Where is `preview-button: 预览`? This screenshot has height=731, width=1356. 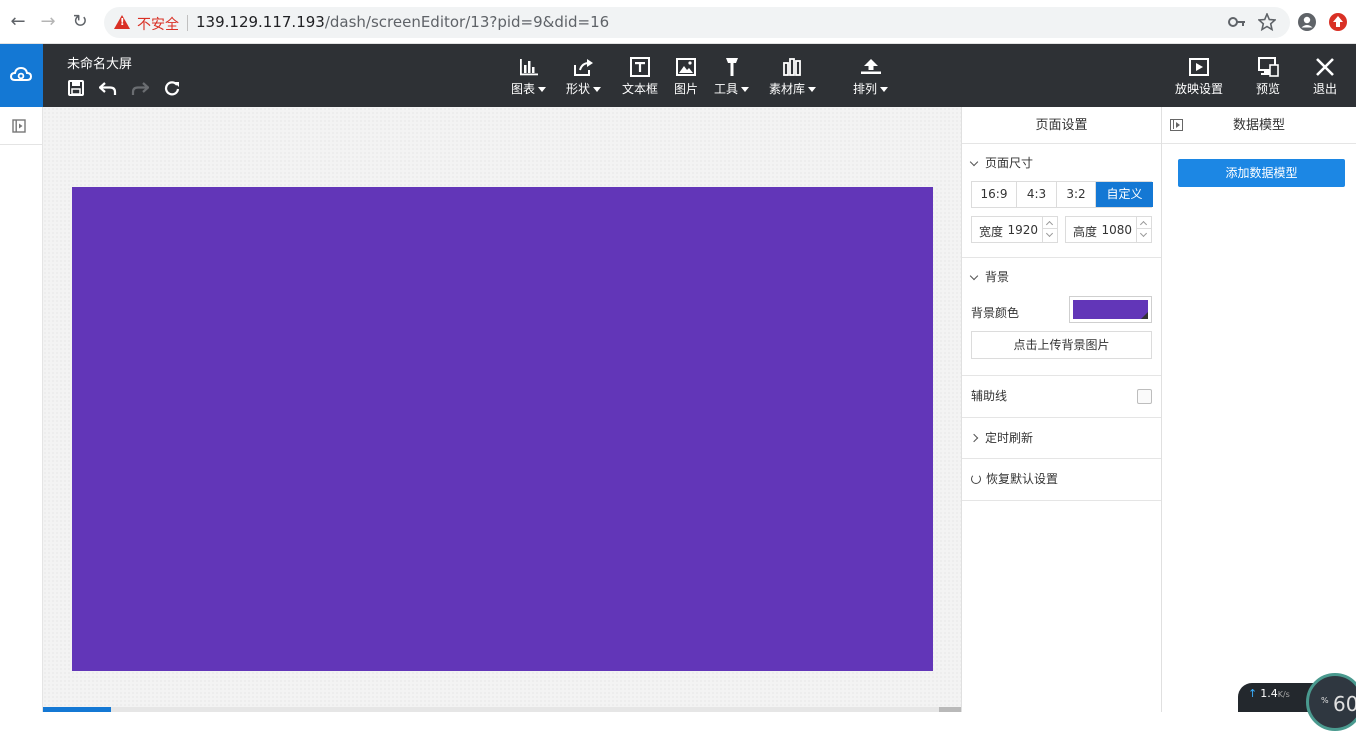
preview-button: 预览 is located at coordinates (1268, 76).